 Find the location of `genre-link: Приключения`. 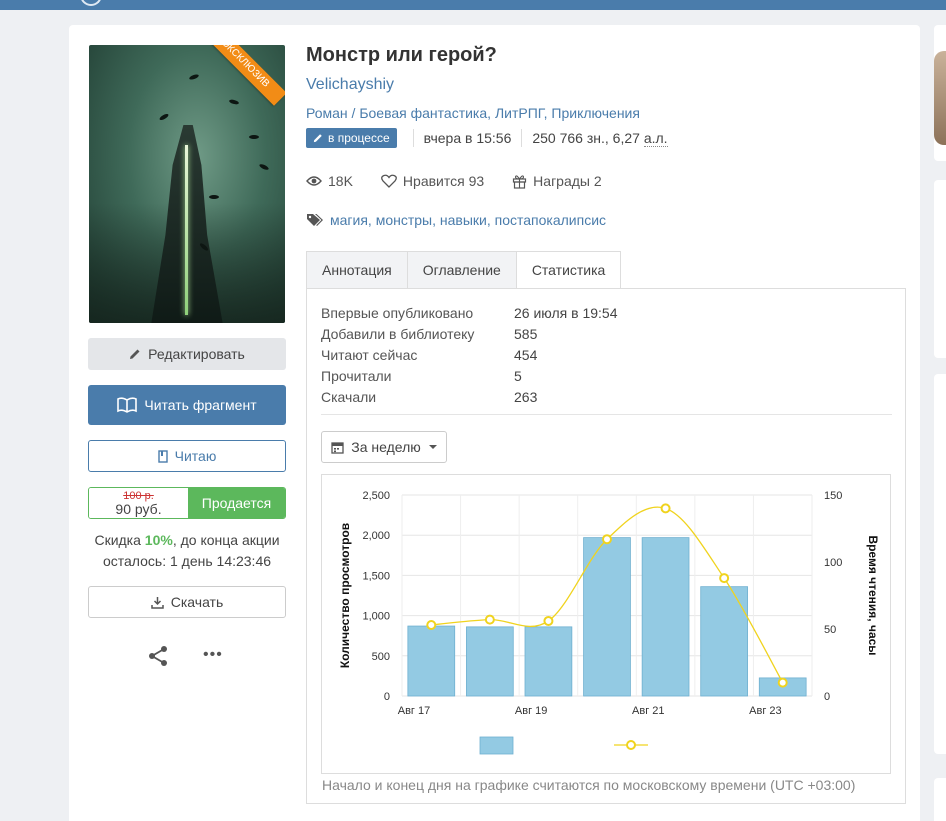

genre-link: Приключения is located at coordinates (595, 113).